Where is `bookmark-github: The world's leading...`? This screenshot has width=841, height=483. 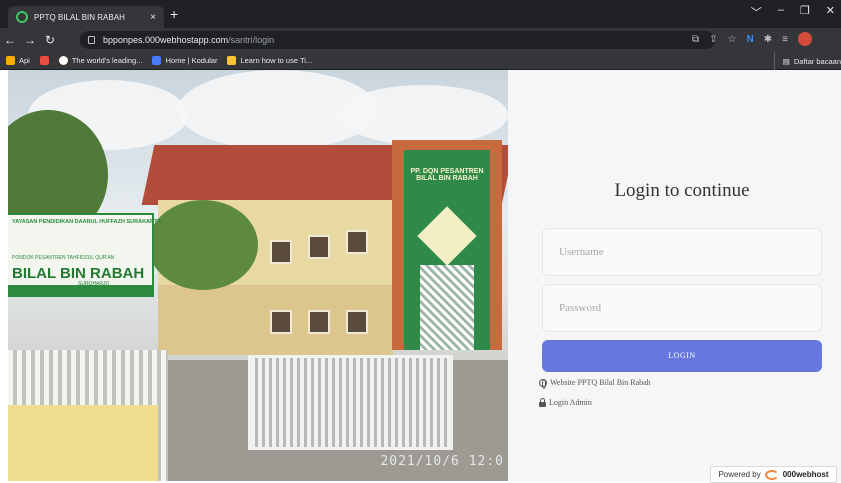 bookmark-github: The world's leading... is located at coordinates (100, 60).